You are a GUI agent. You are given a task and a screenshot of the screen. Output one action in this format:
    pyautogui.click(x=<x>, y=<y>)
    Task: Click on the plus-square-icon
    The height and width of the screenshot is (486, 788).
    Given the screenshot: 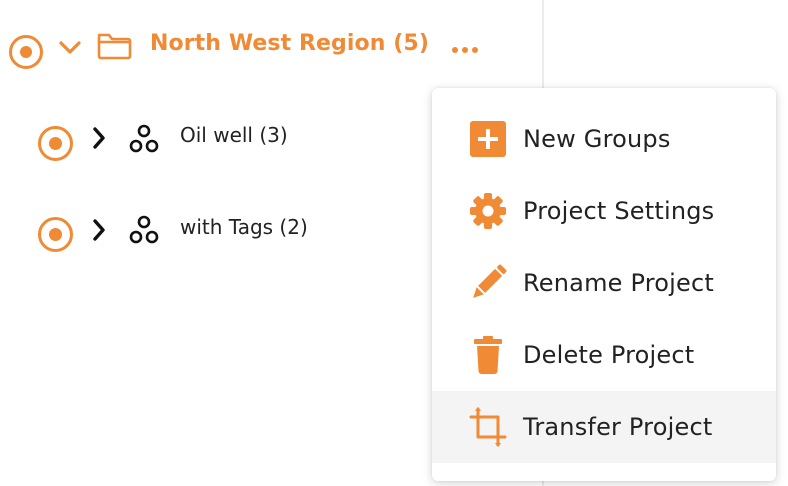 What is the action you would take?
    pyautogui.click(x=488, y=139)
    